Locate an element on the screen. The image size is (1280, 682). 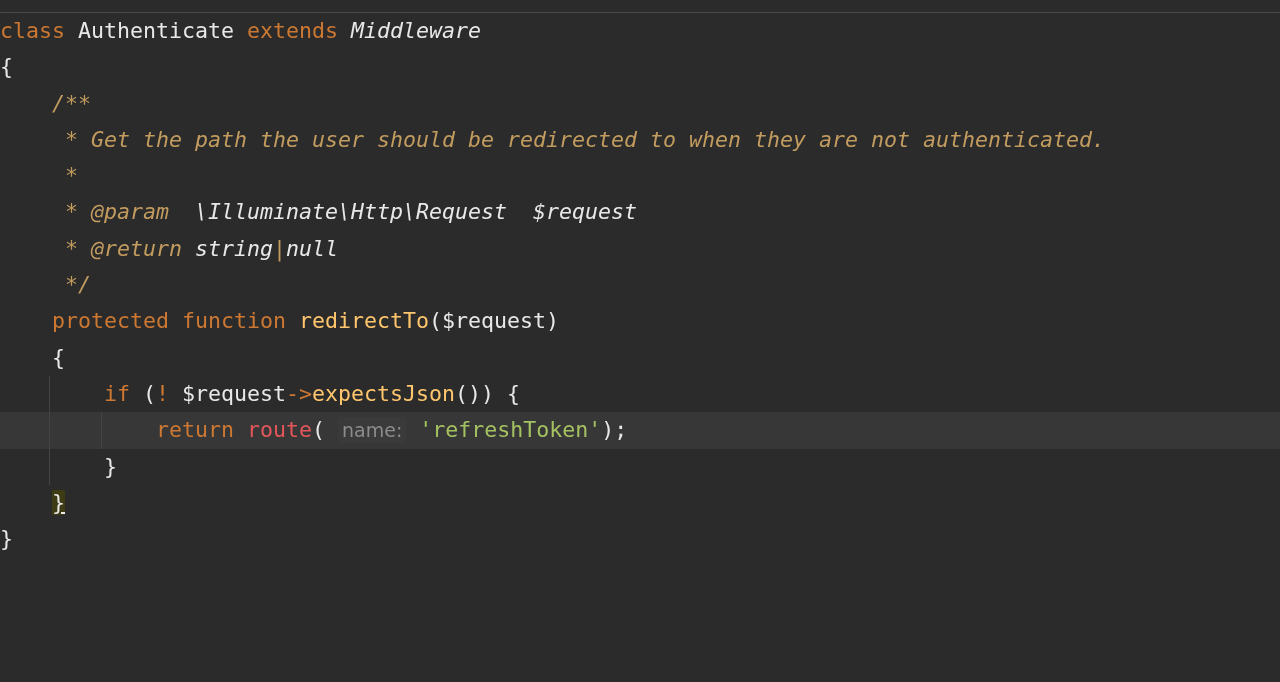
code-text: return route( is located at coordinates (241, 430).